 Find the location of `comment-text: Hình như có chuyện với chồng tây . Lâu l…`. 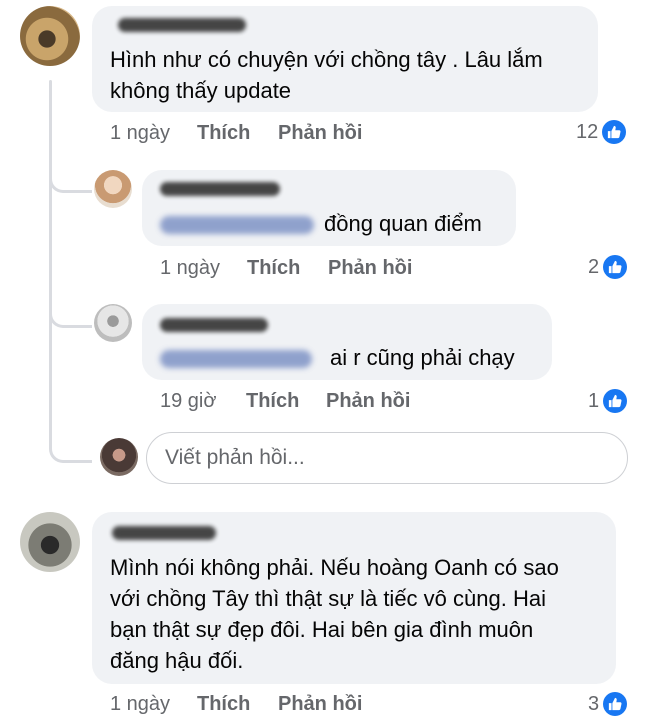

comment-text: Hình như có chuyện với chồng tây . Lâu l… is located at coordinates (326, 75).